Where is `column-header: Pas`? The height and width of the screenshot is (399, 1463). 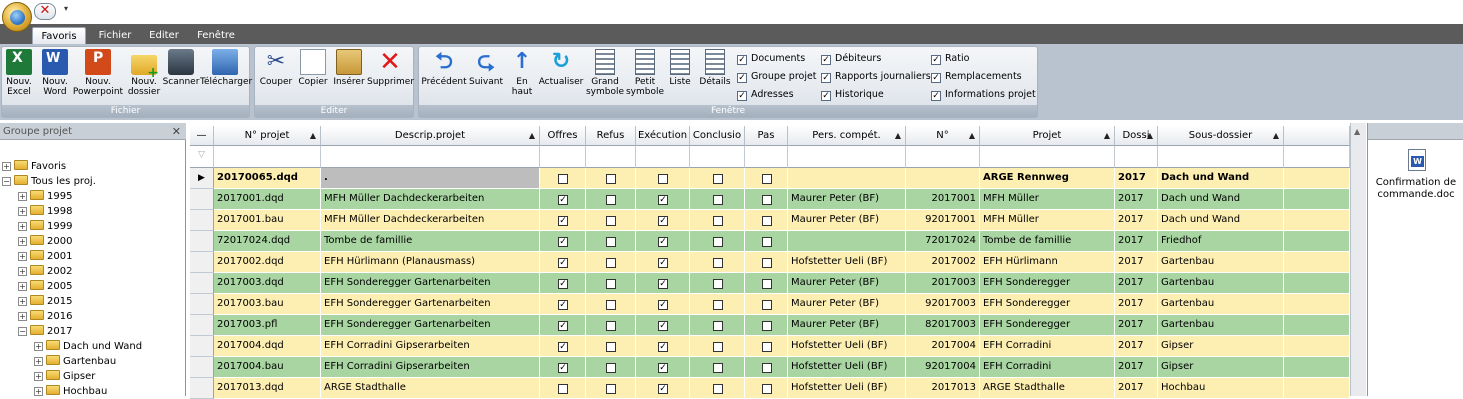 column-header: Pas is located at coordinates (766, 136).